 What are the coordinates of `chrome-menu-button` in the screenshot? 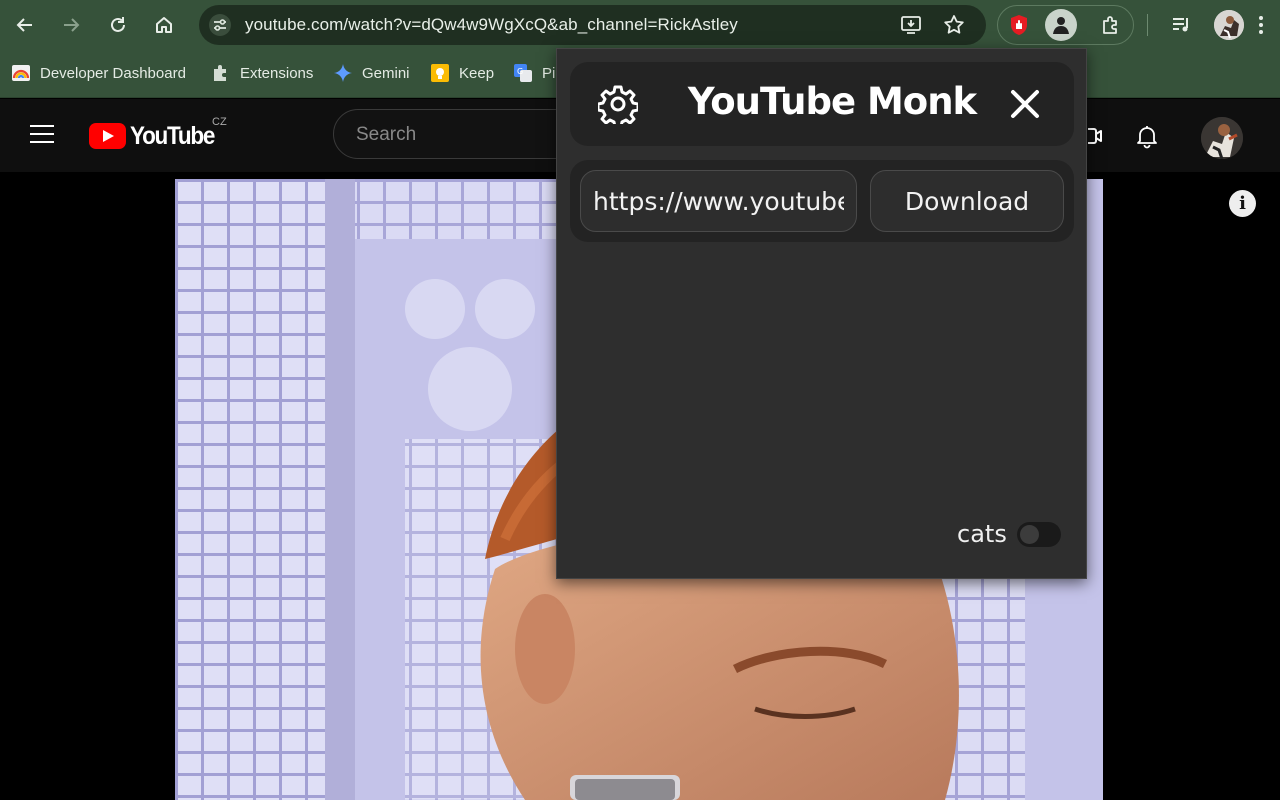 It's located at (1261, 25).